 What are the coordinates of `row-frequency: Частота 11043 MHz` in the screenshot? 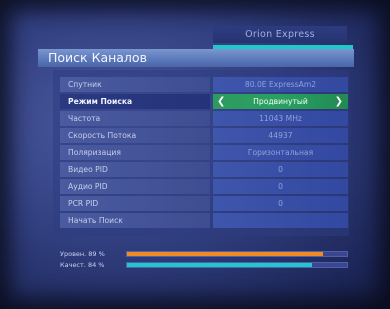 It's located at (204, 118).